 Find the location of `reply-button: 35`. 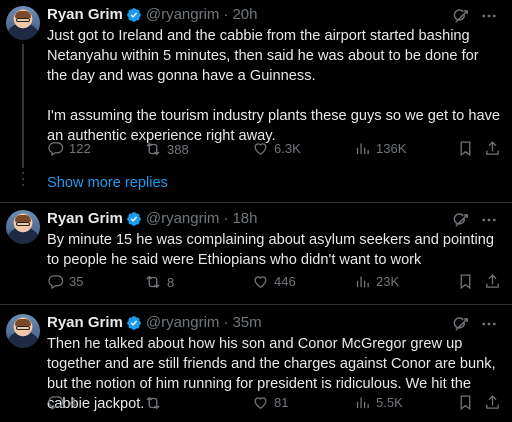

reply-button: 35 is located at coordinates (65, 281).